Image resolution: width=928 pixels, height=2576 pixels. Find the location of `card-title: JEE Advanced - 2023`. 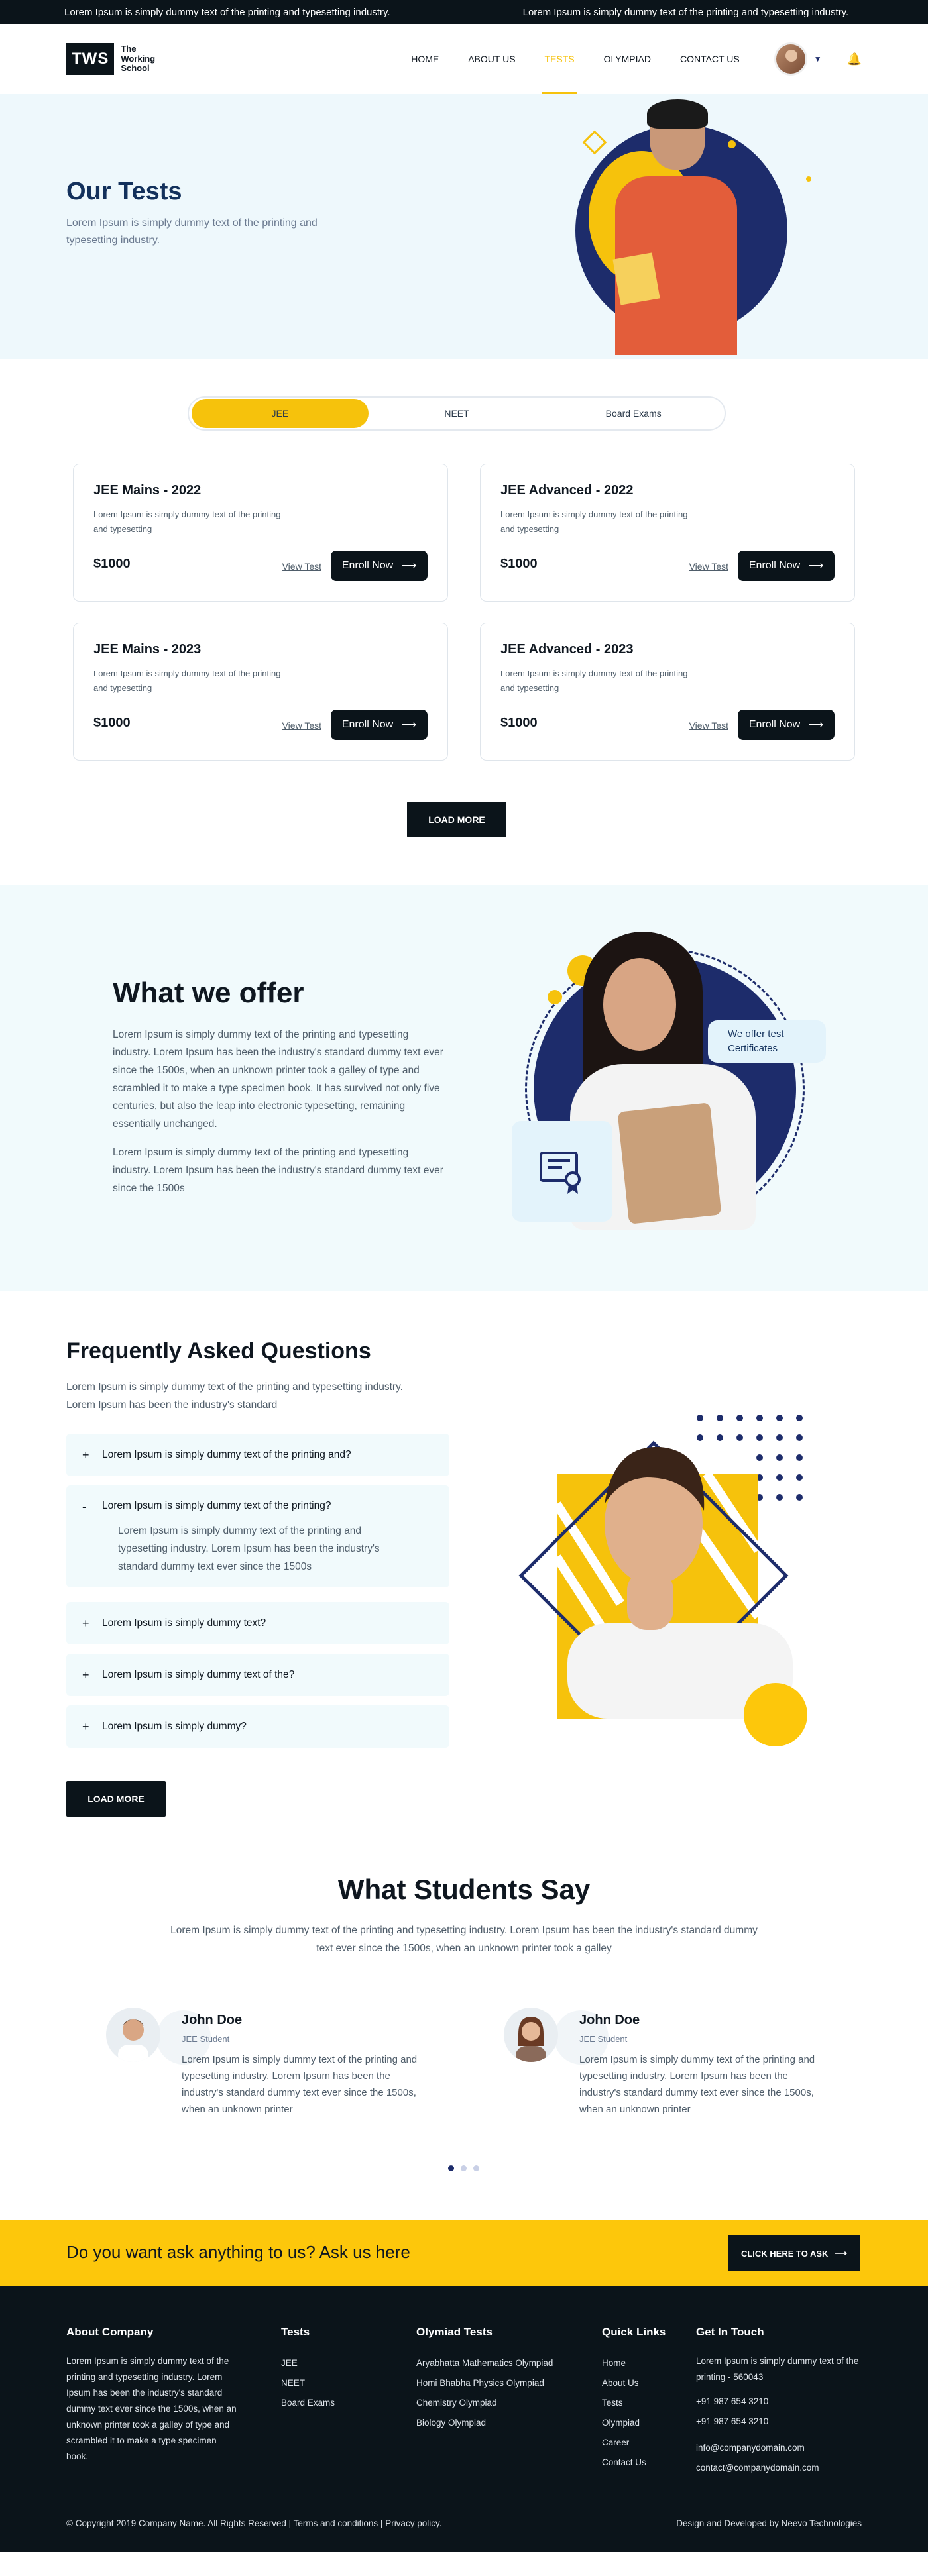

card-title: JEE Advanced - 2023 is located at coordinates (567, 649).